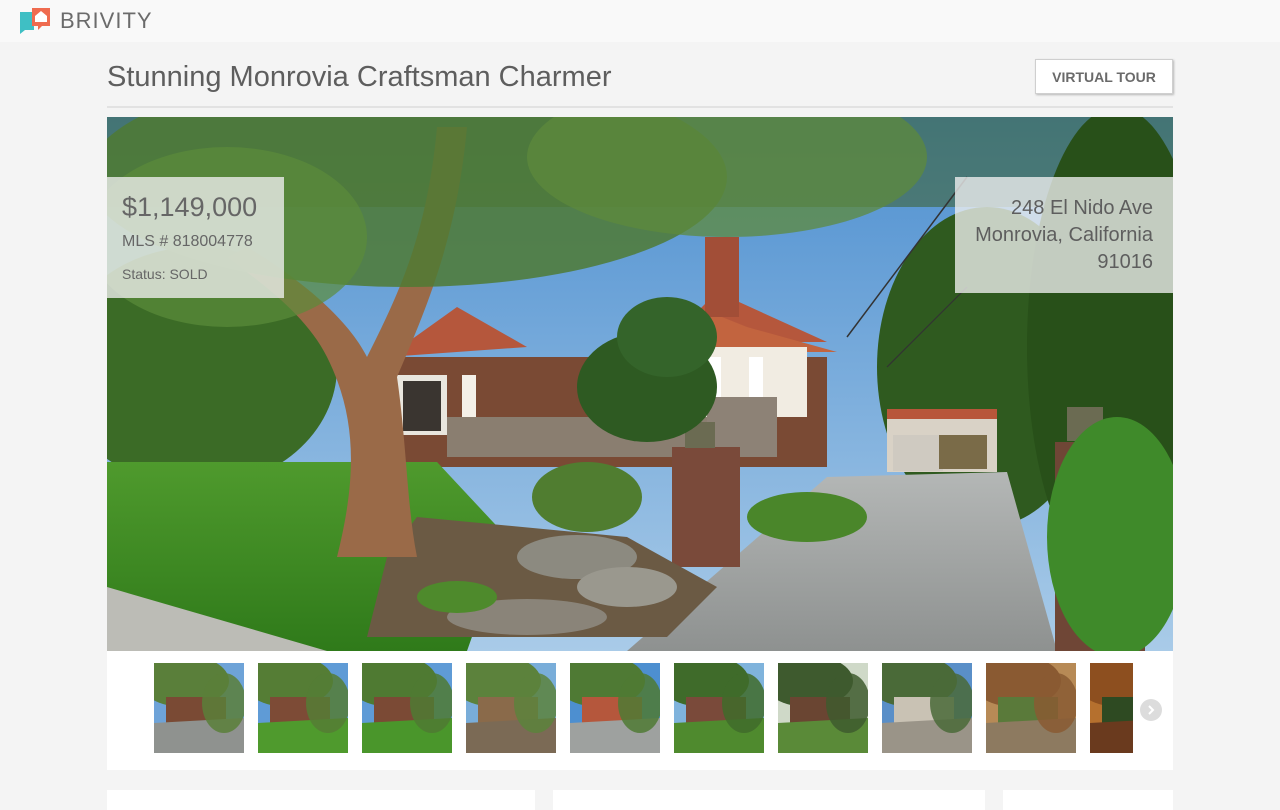  I want to click on details-panel-left, so click(321, 800).